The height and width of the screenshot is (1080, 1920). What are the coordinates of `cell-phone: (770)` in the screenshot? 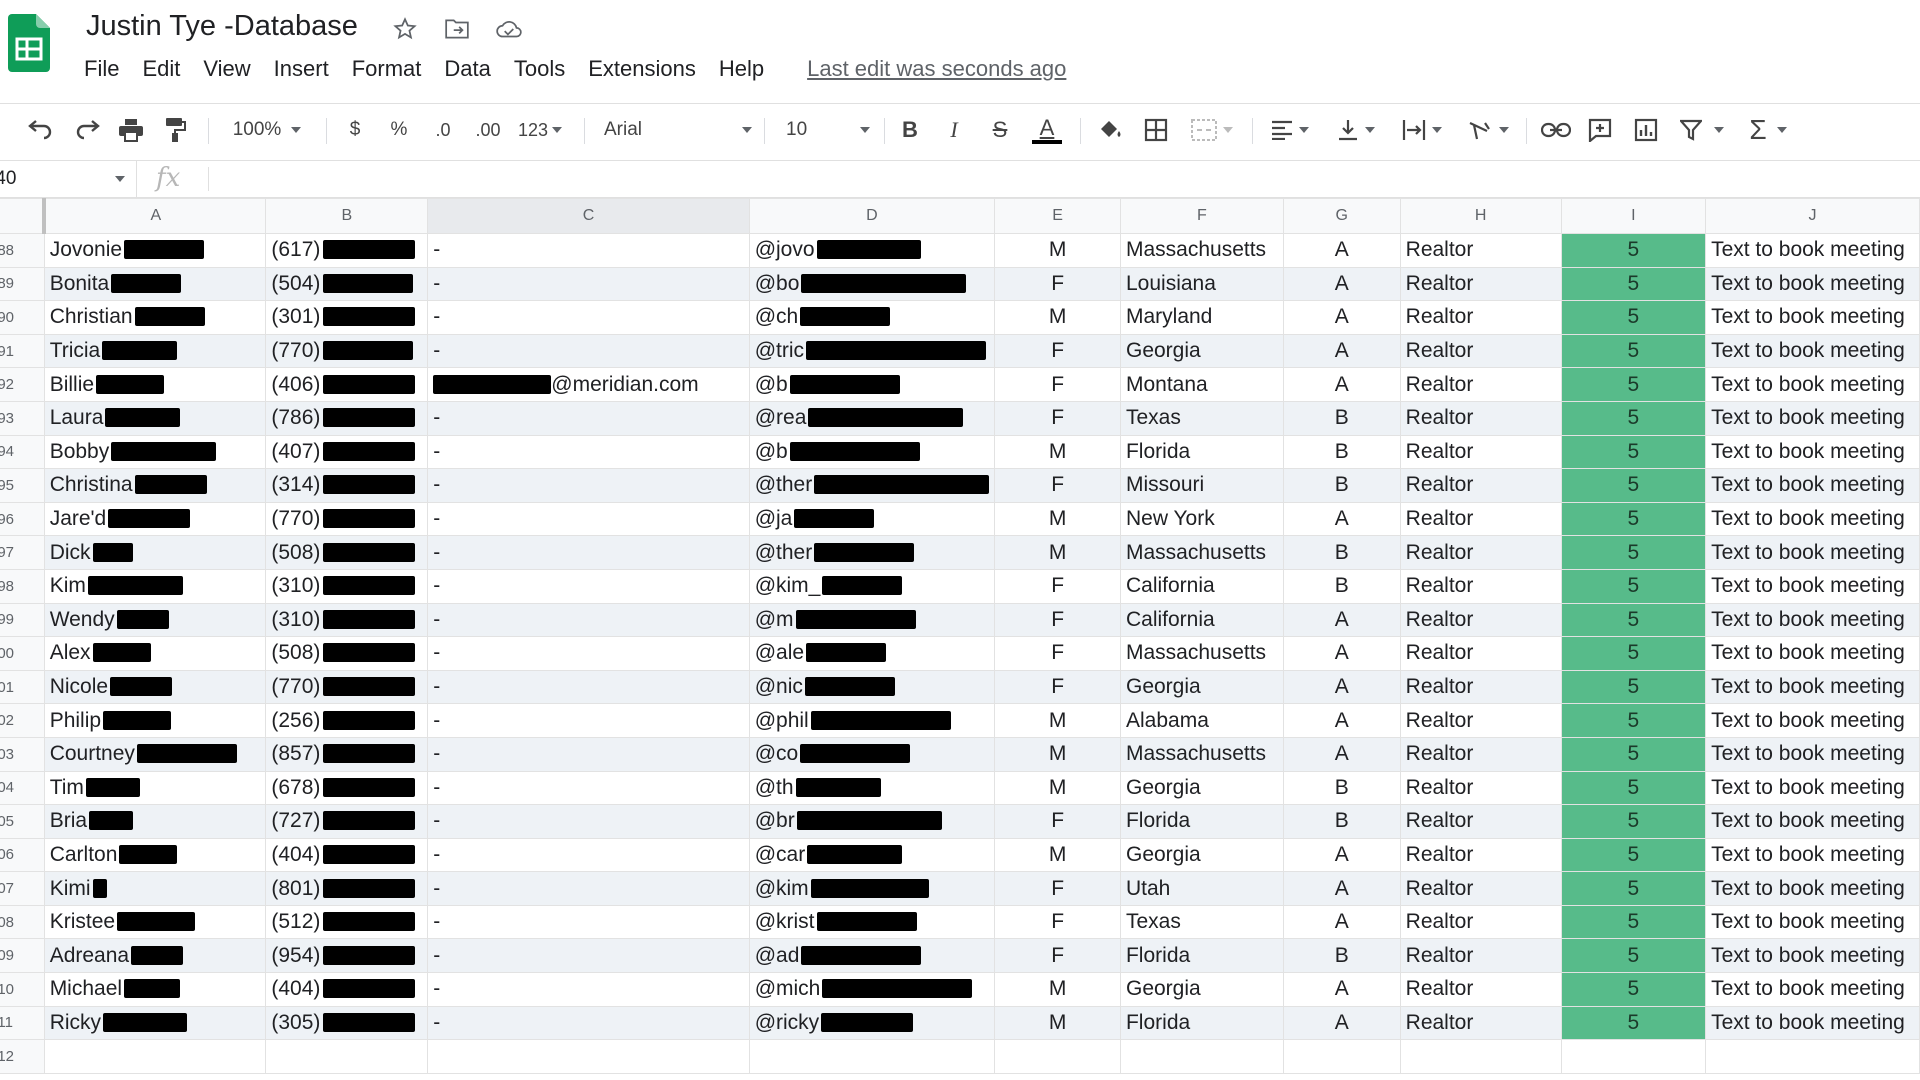 It's located at (347, 519).